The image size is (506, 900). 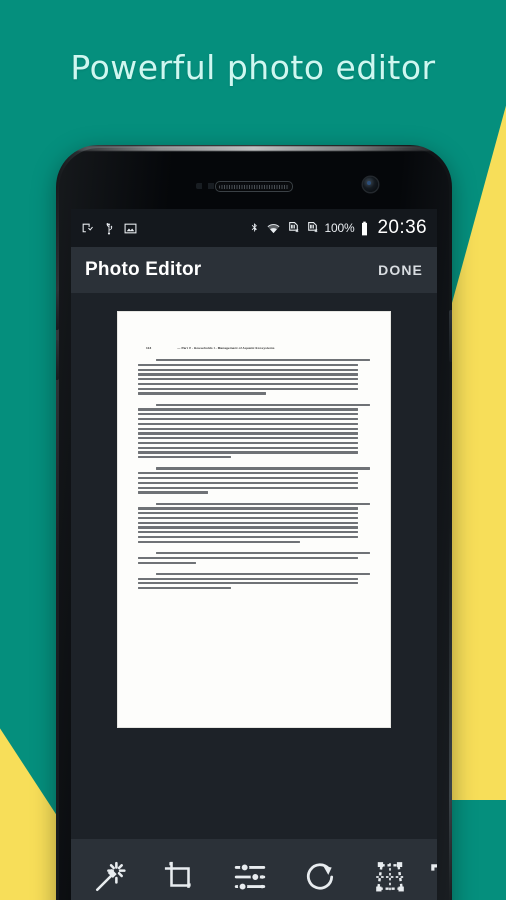 I want to click on sim1-no-signal-icon, so click(x=293, y=228).